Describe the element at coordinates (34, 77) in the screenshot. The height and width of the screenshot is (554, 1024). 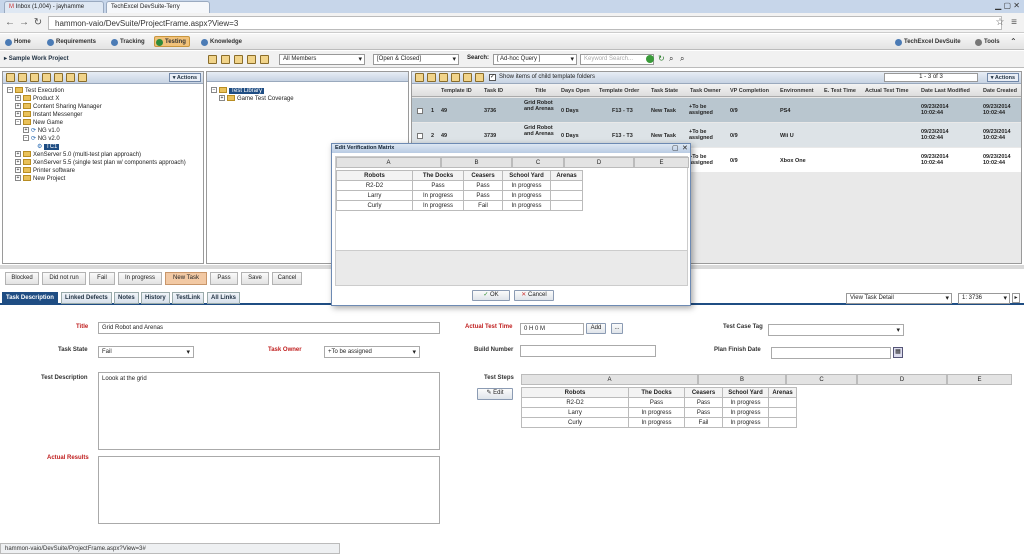
I see `edit-icon` at that location.